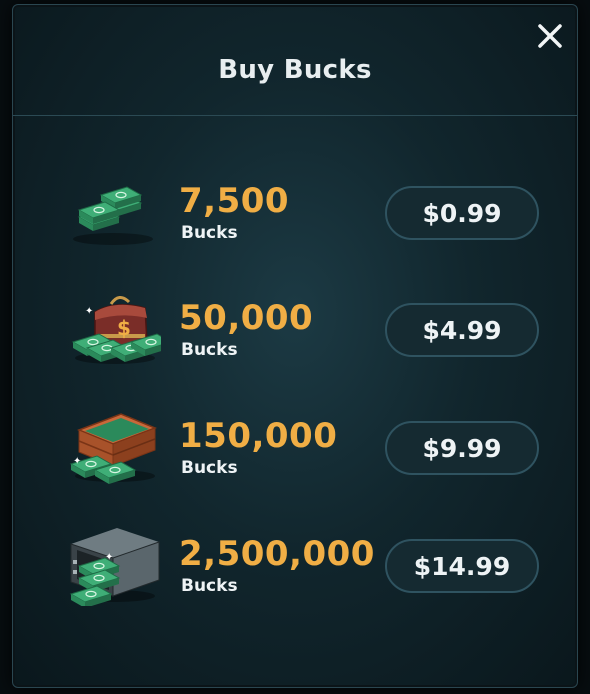 This screenshot has width=590, height=694. Describe the element at coordinates (462, 213) in the screenshot. I see `buy-button: $0.99` at that location.